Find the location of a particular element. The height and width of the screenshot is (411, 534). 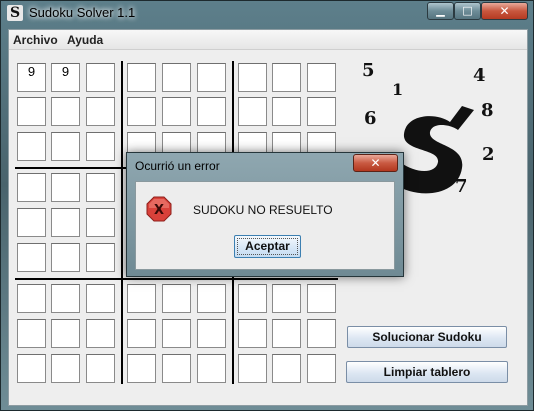

dialog-close-button: ✕ is located at coordinates (375, 163).